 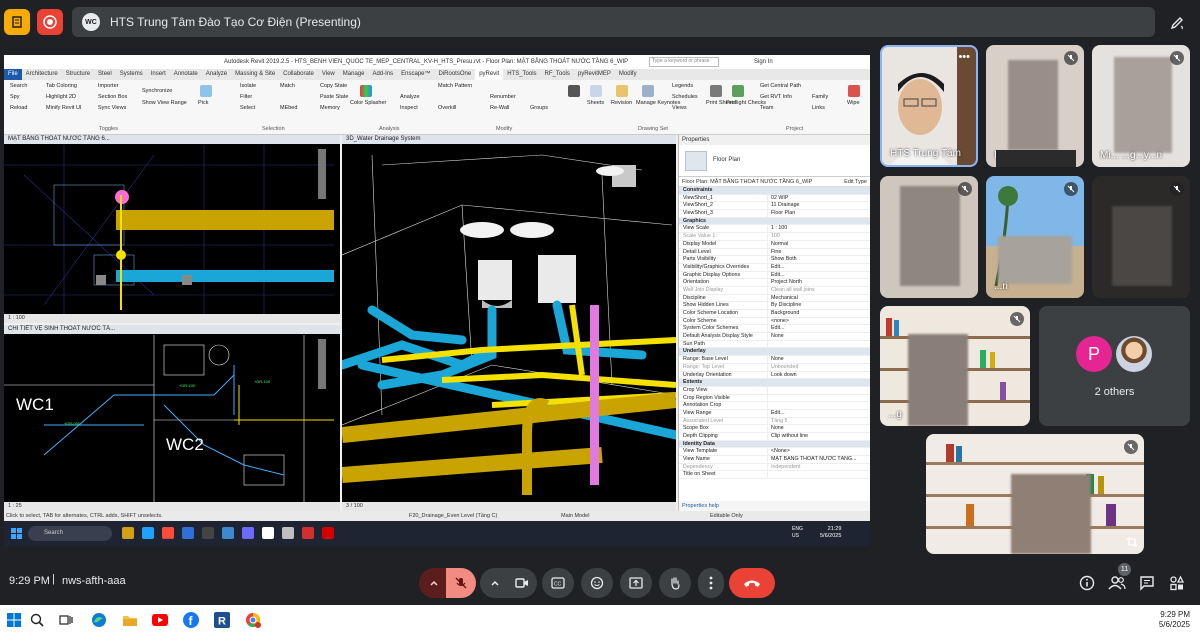 I want to click on revit-tab-hts-tools: HTS_Tools, so click(x=521, y=74).